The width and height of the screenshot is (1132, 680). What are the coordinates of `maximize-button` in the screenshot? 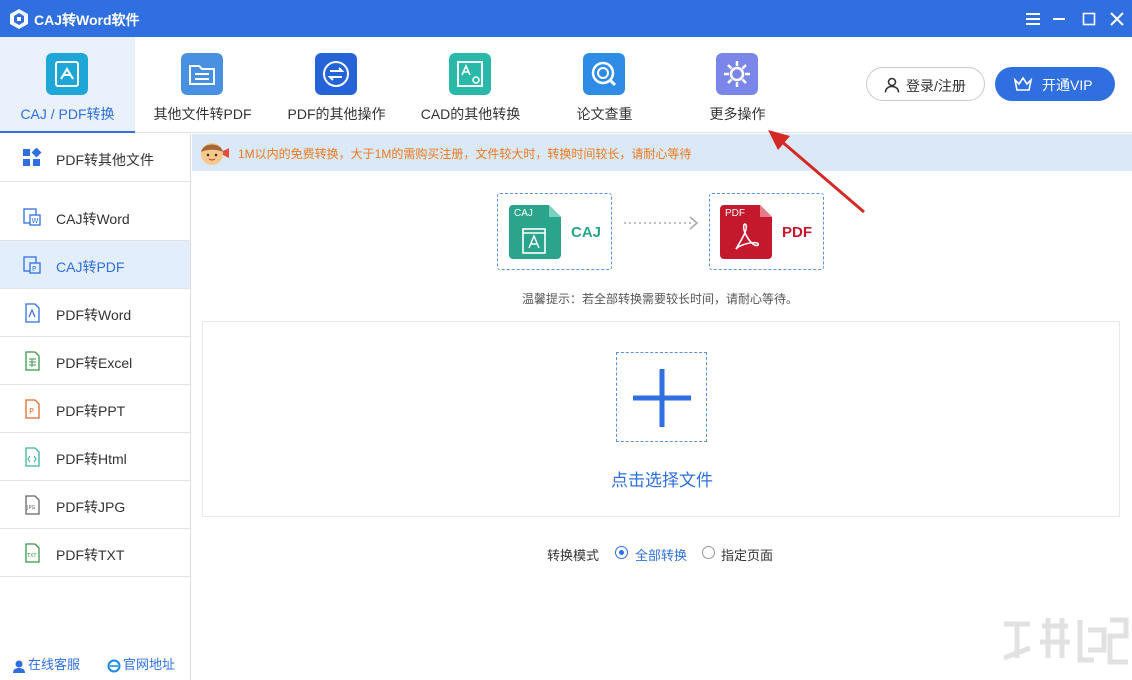 It's located at (1089, 19).